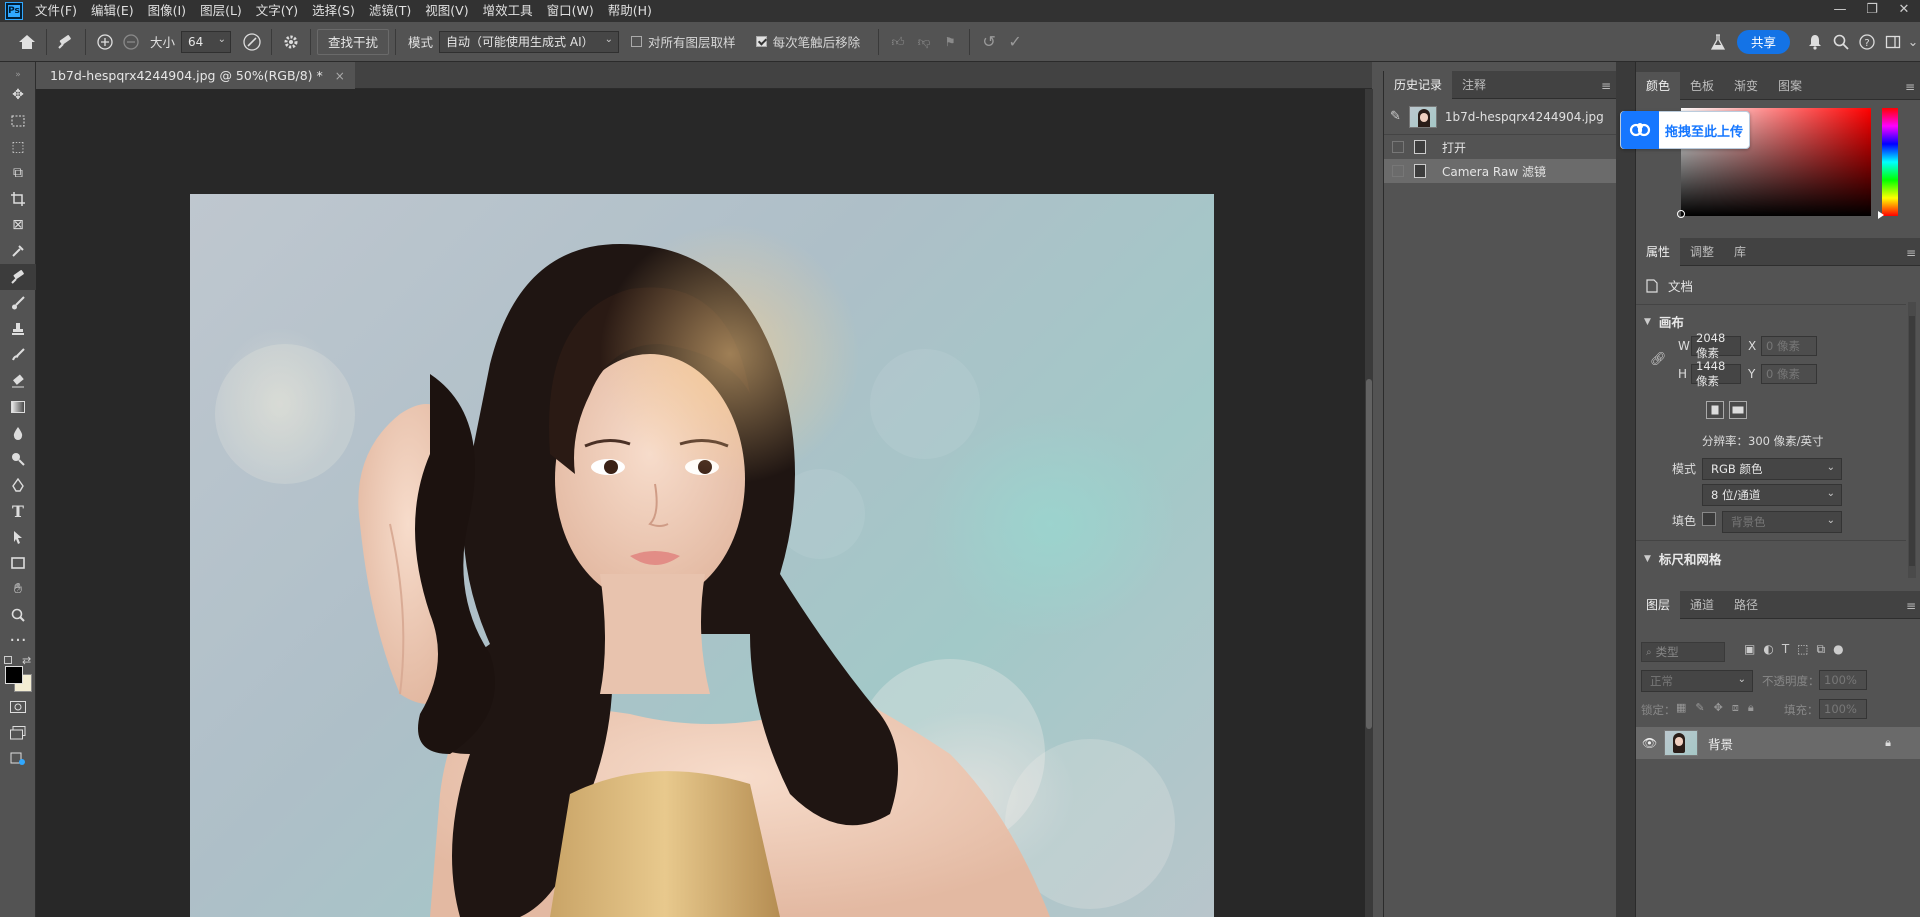  What do you see at coordinates (18, 511) in the screenshot?
I see `type-tool-icon: T` at bounding box center [18, 511].